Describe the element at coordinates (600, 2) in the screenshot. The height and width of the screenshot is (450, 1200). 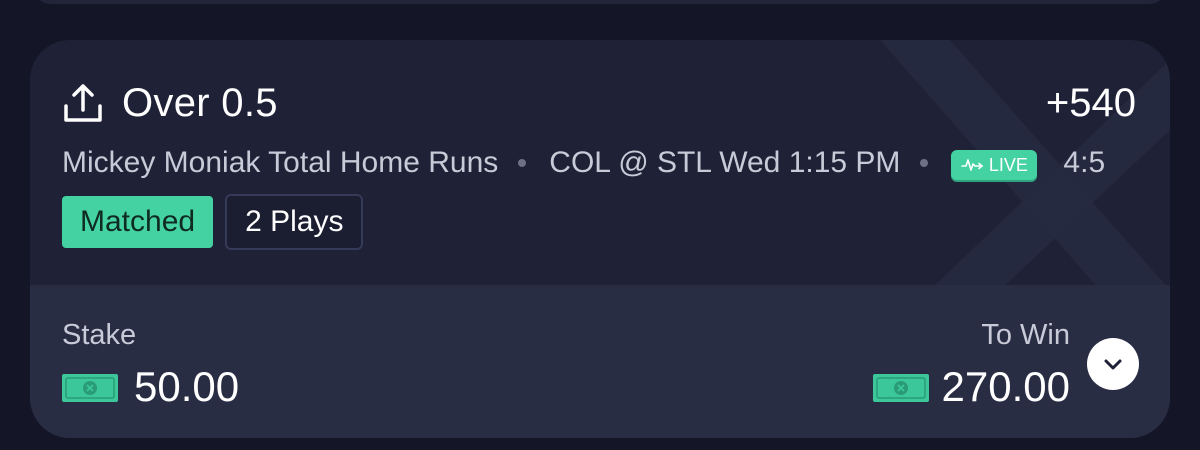
I see `previous-card` at that location.